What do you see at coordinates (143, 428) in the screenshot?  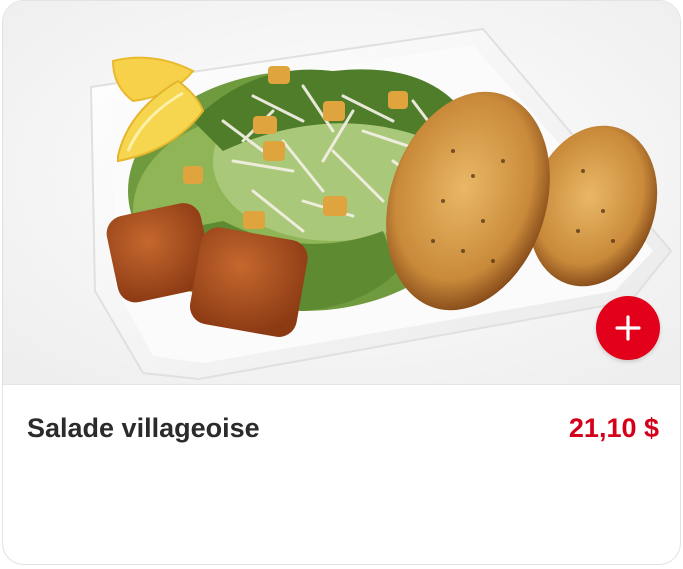 I see `product-name: Salade villageoise` at bounding box center [143, 428].